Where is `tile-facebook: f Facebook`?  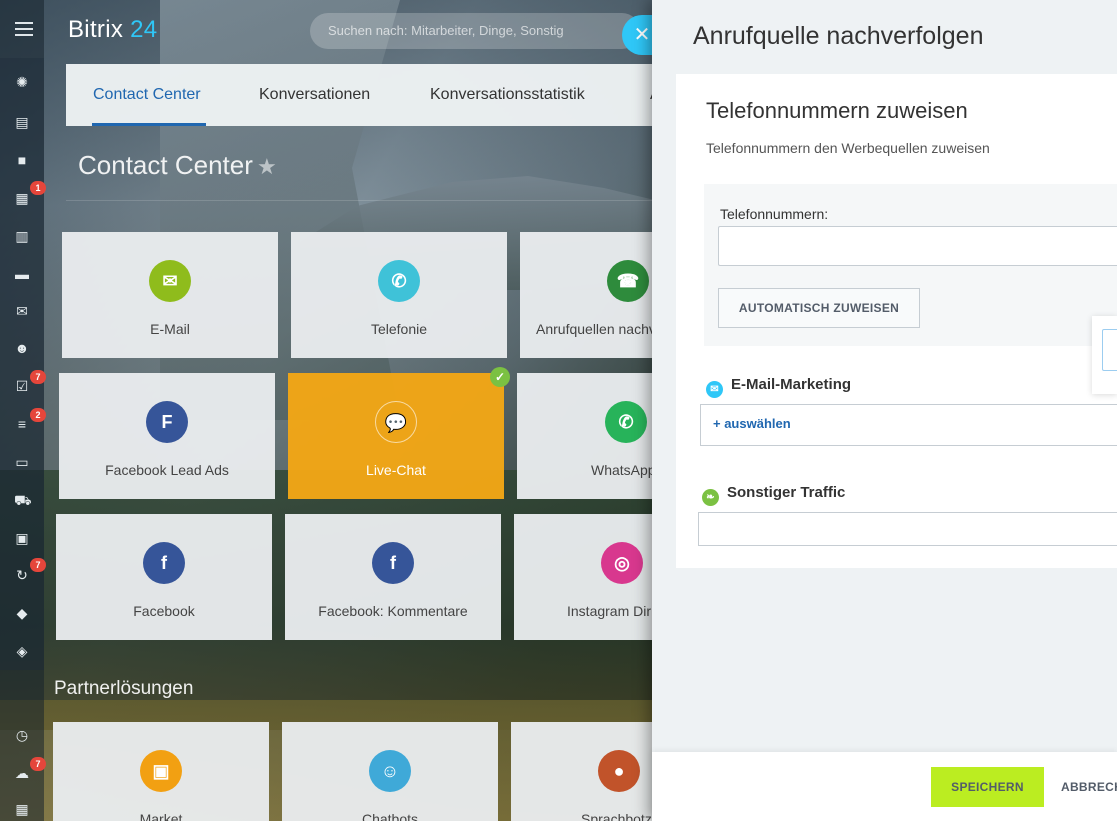 tile-facebook: f Facebook is located at coordinates (164, 577).